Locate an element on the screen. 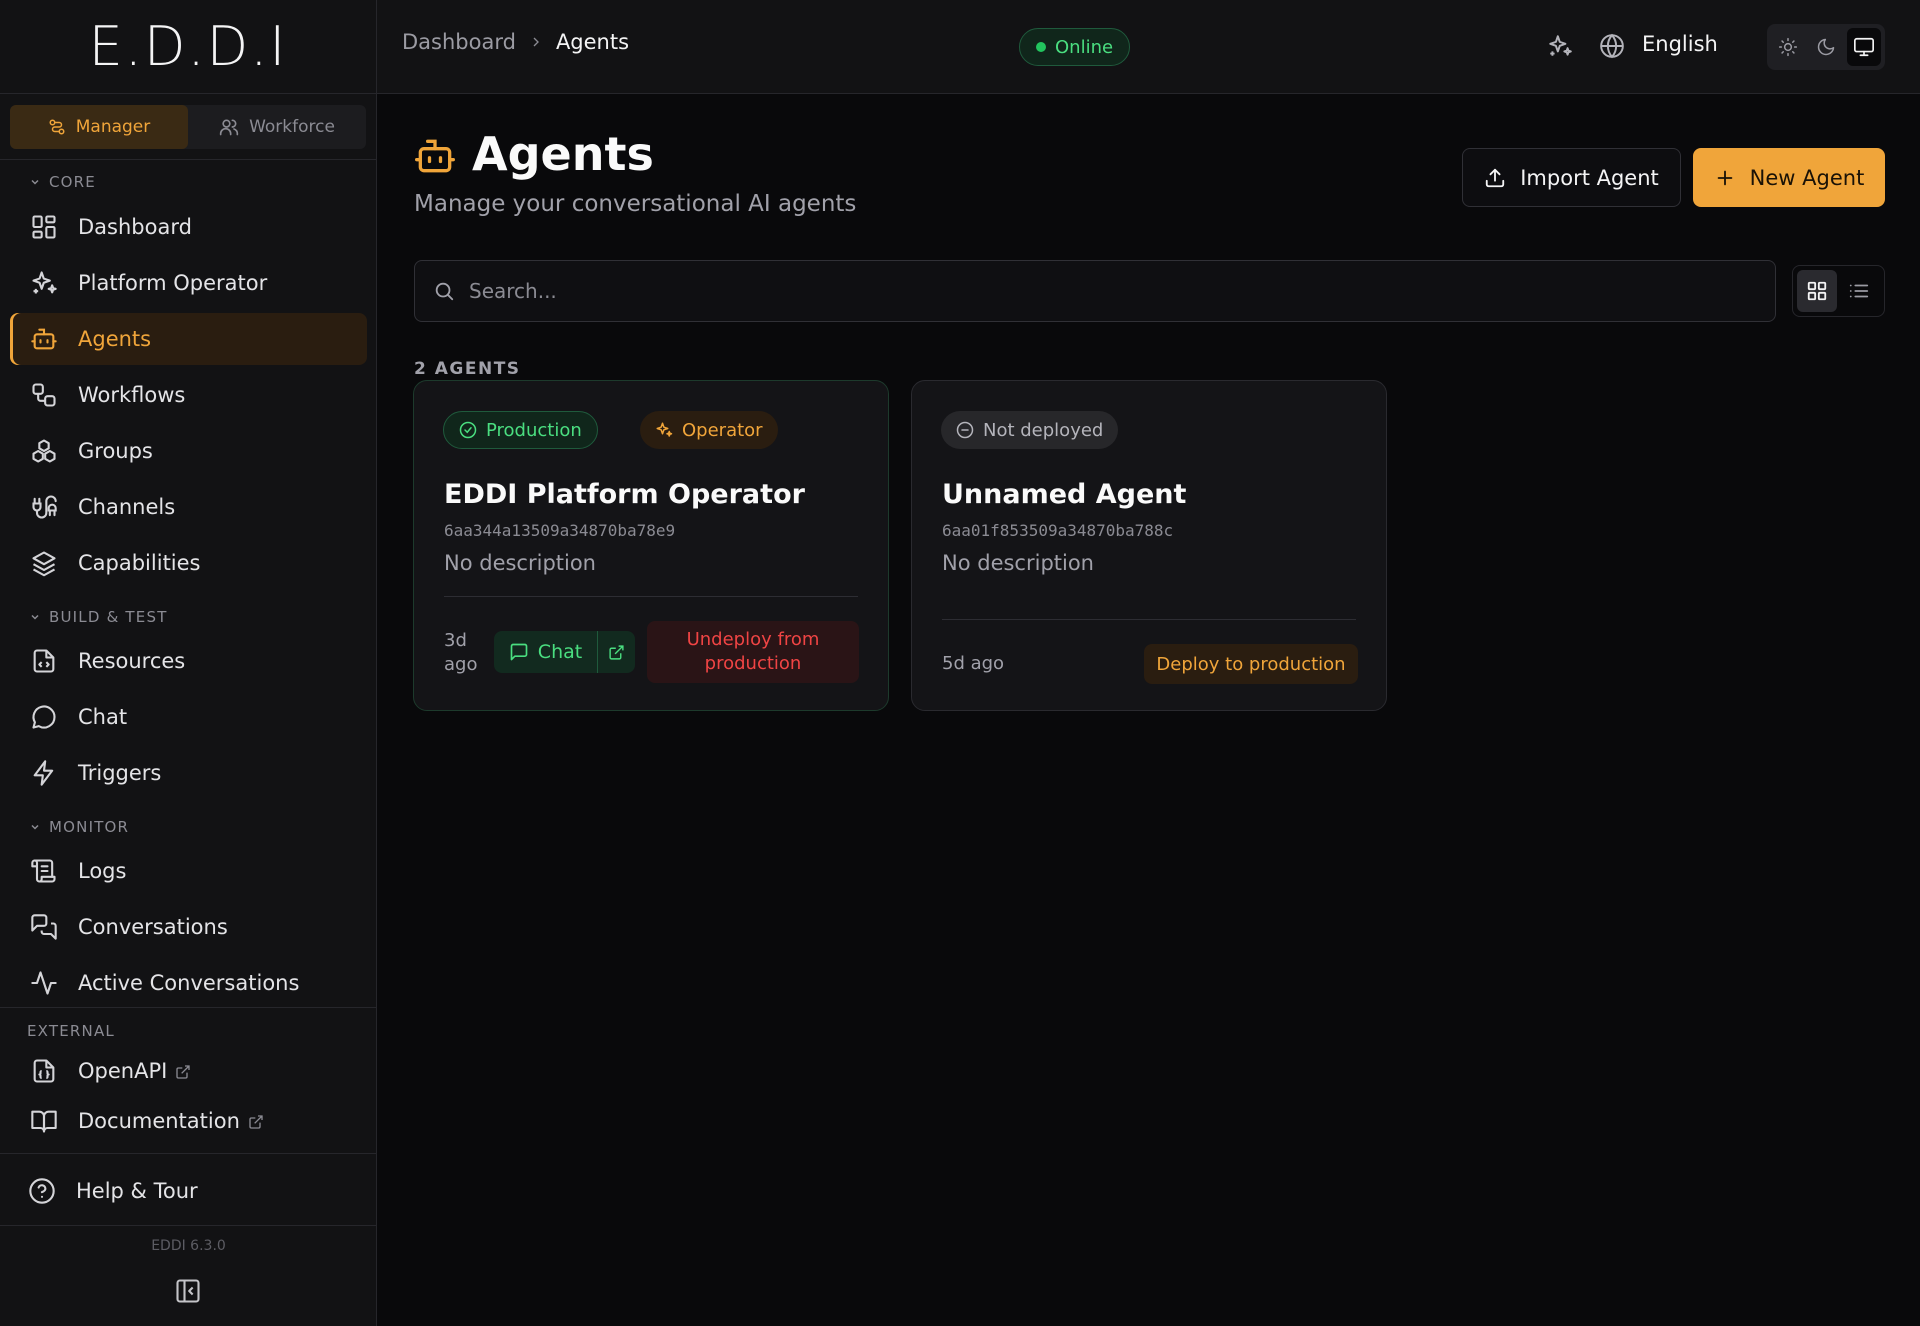 Image resolution: width=1920 pixels, height=1326 pixels. sidebar-item-triggers: Triggers is located at coordinates (188, 773).